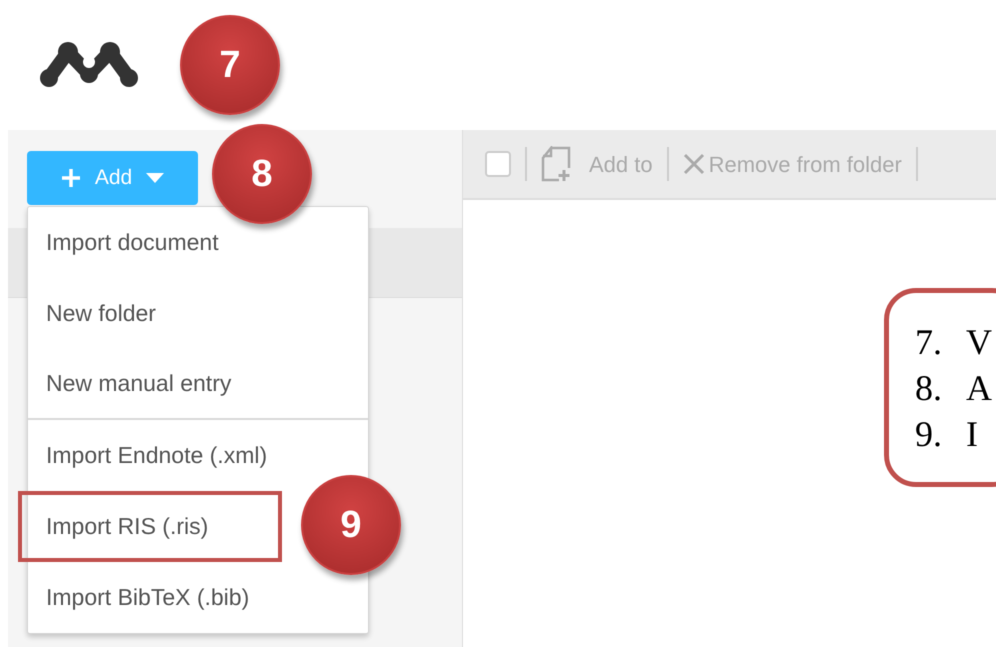  Describe the element at coordinates (979, 342) in the screenshot. I see `callout-text: V` at that location.